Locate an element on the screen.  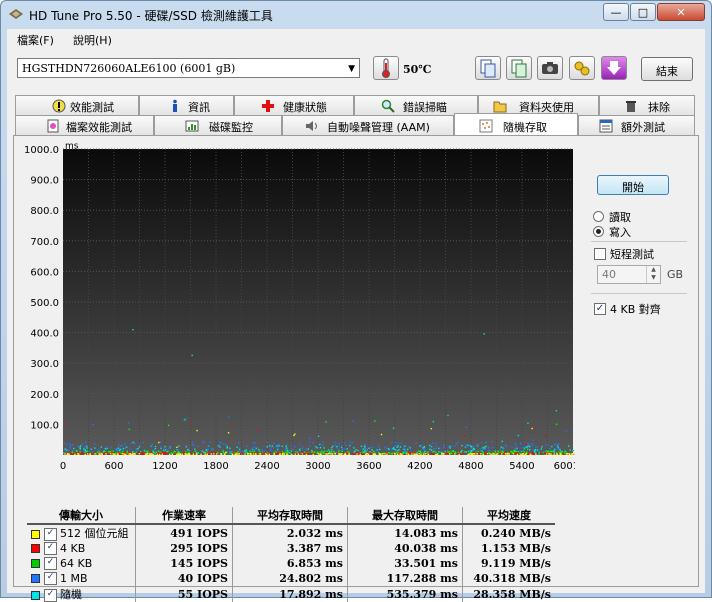
read-radio is located at coordinates (598, 216).